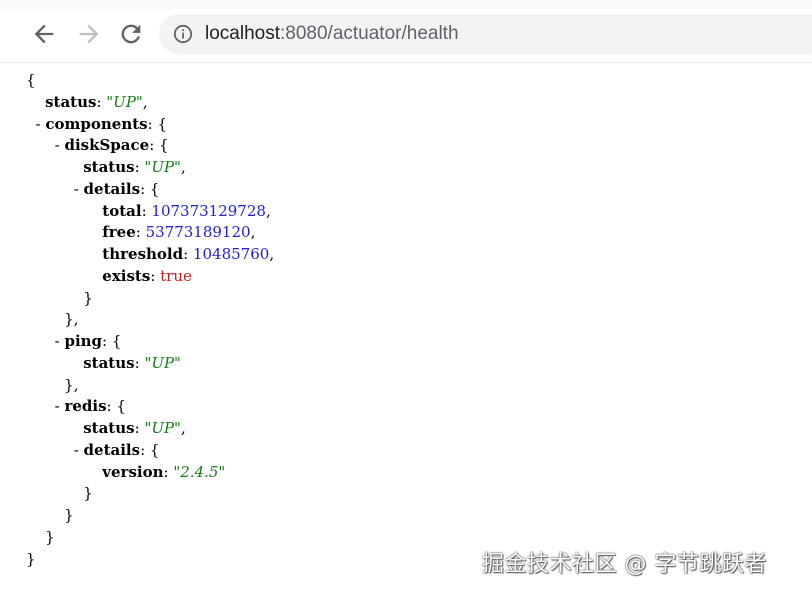  I want to click on json-key: exists, so click(126, 275).